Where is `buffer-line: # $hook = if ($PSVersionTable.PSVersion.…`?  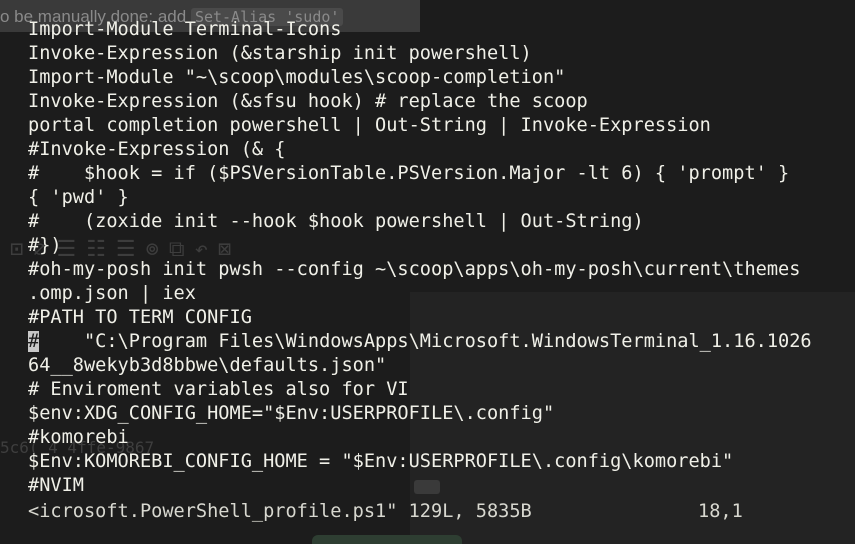 buffer-line: # $hook = if ($PSVersionTable.PSVersion.… is located at coordinates (409, 173).